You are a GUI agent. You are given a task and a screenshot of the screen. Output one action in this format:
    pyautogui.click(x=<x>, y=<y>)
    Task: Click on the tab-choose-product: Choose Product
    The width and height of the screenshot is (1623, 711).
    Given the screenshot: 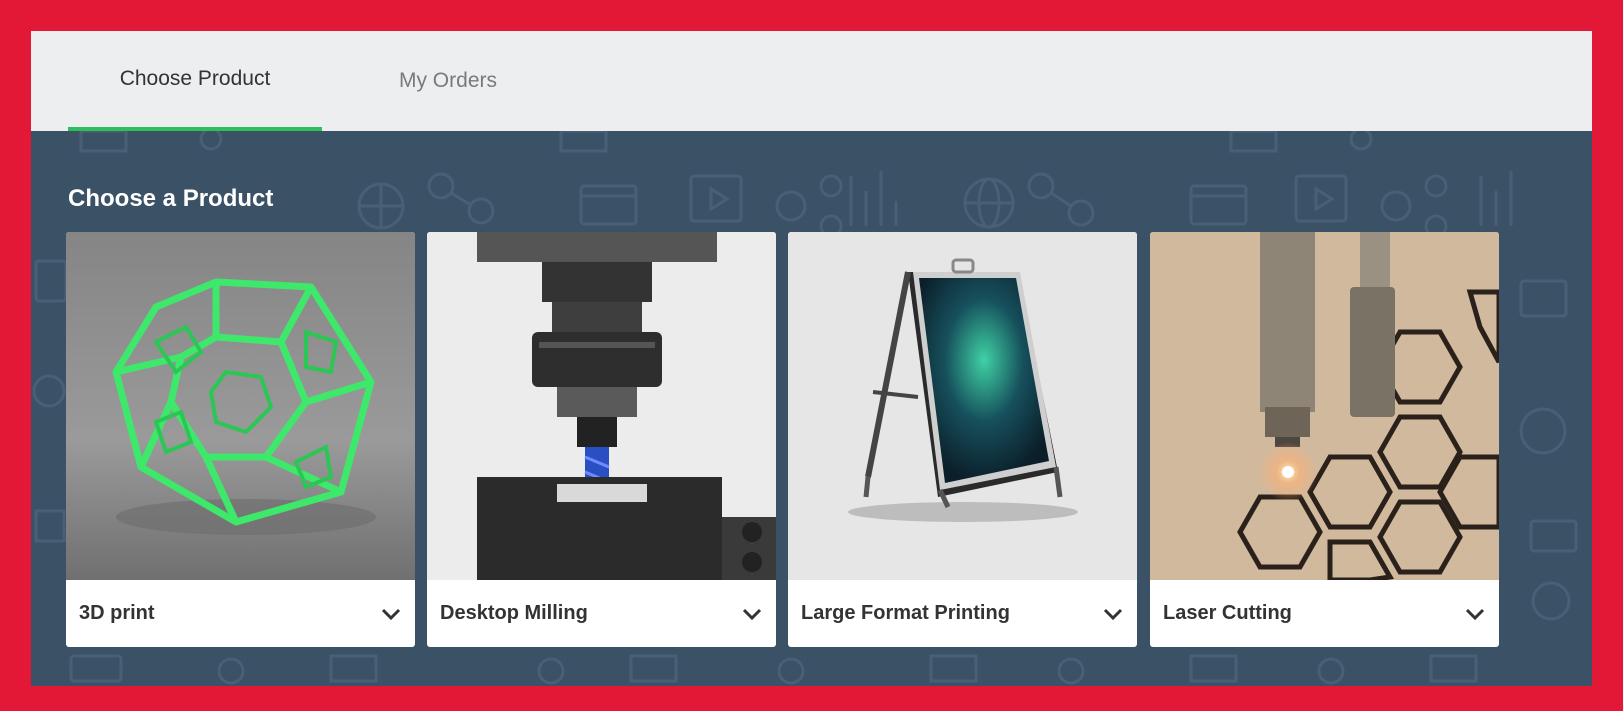 What is the action you would take?
    pyautogui.click(x=195, y=81)
    